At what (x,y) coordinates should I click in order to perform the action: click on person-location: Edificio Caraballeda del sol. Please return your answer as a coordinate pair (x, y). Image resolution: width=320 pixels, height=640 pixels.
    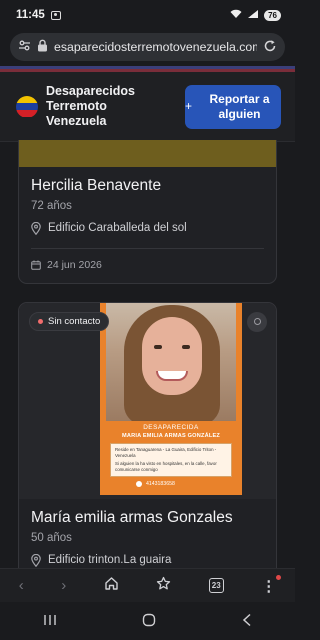
    Looking at the image, I should click on (147, 228).